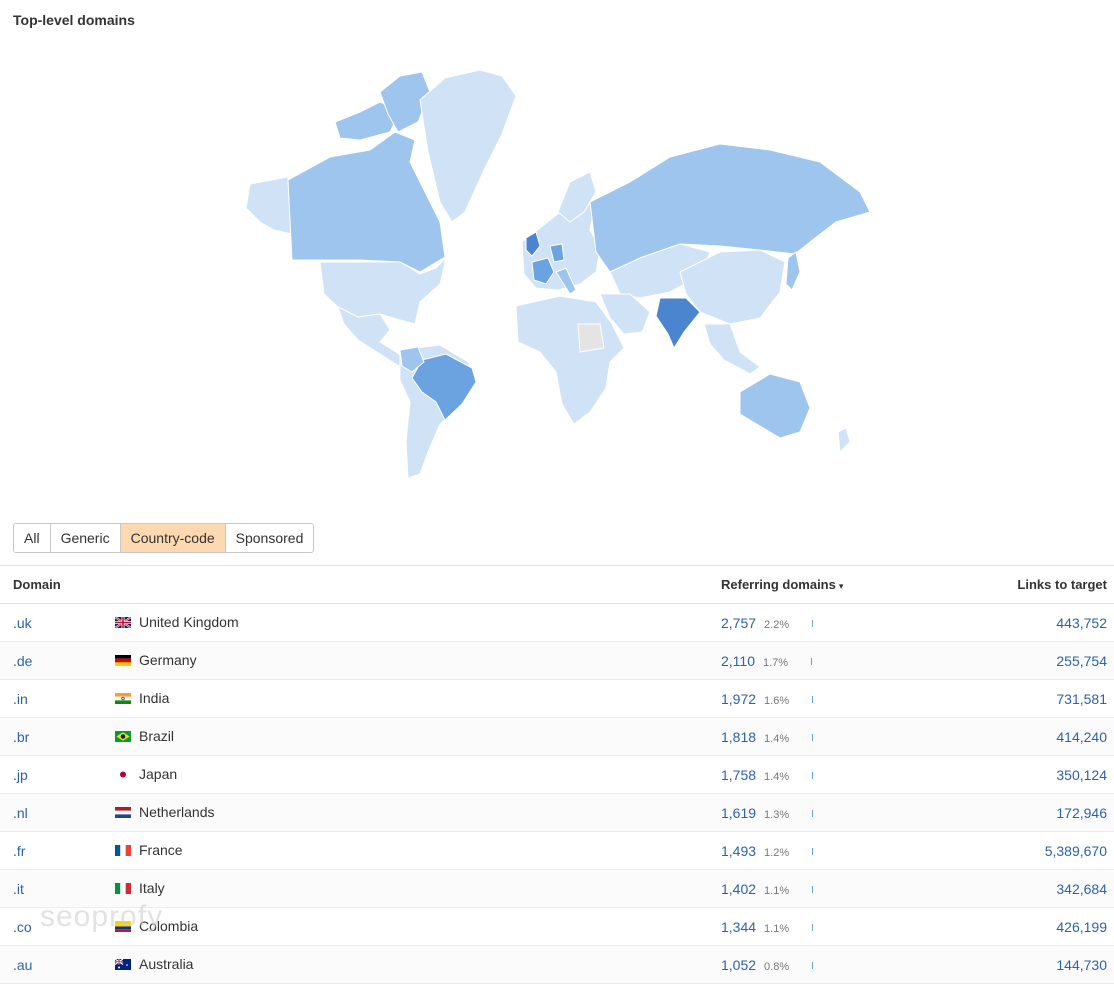  Describe the element at coordinates (776, 662) in the screenshot. I see `referring-domains-percent: 1.7%` at that location.